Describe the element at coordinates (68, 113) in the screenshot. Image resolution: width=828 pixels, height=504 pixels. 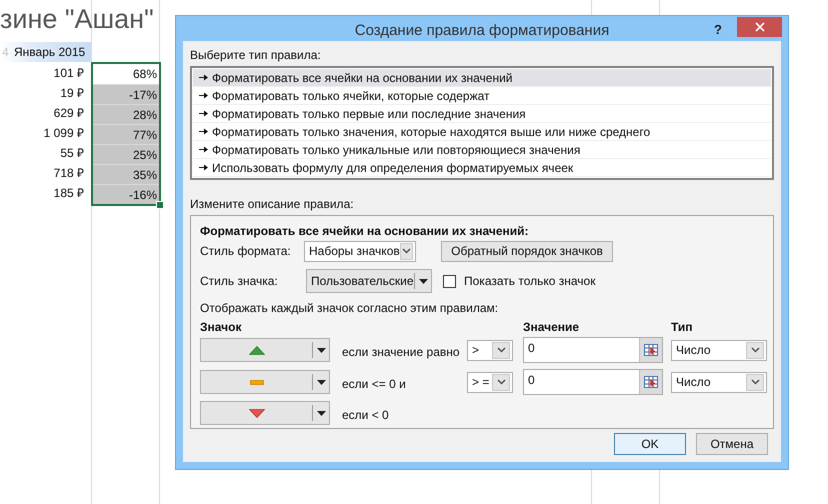
I see `table-cell-text: 629 ₽` at that location.